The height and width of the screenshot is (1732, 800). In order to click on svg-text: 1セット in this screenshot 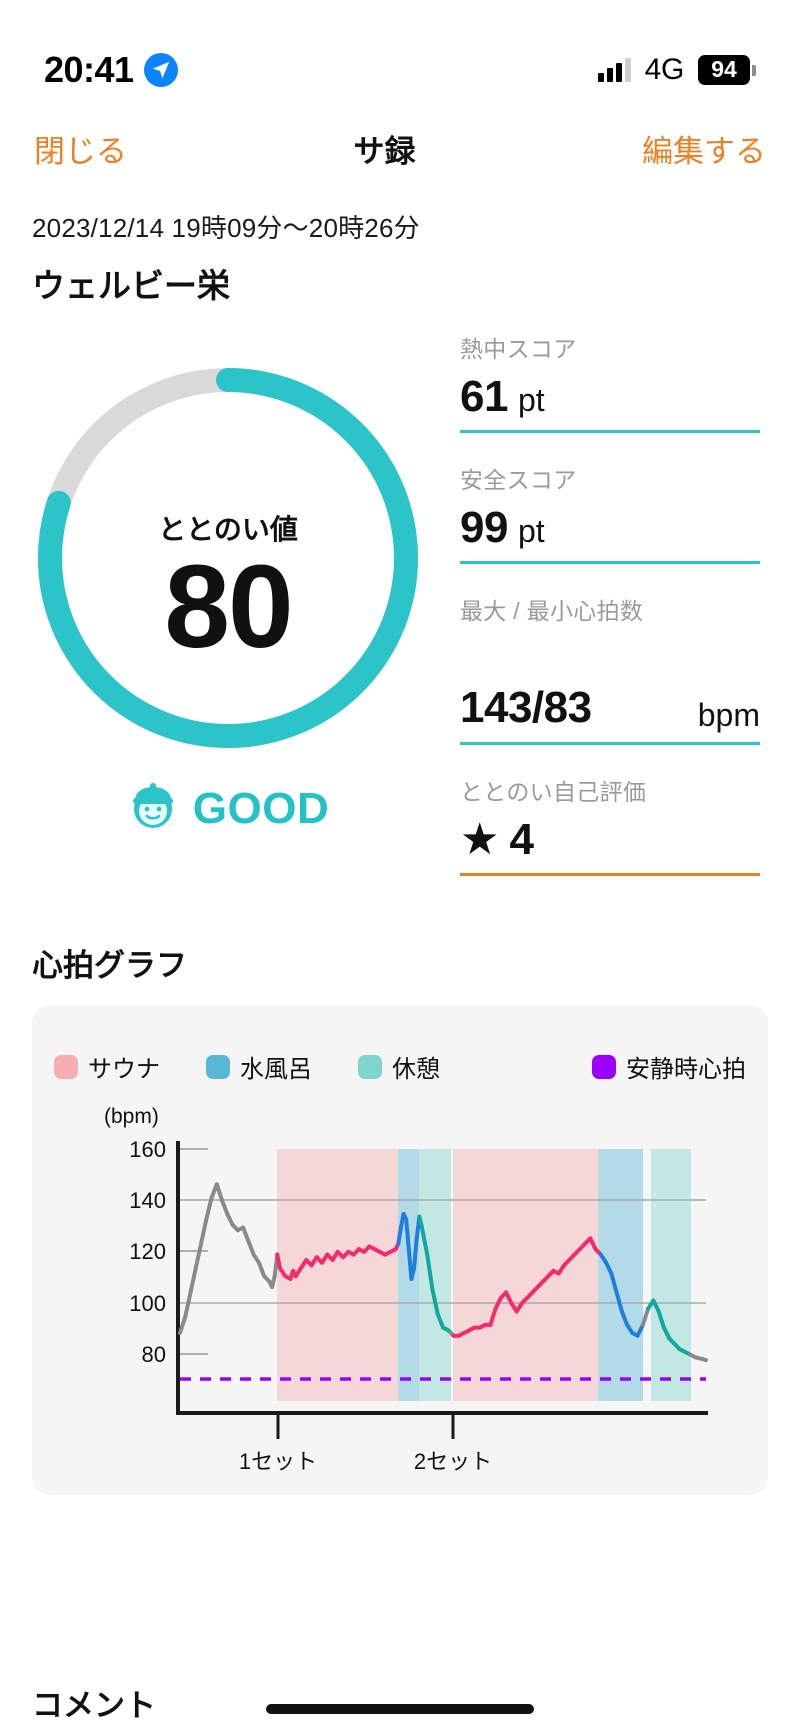, I will do `click(278, 1461)`.